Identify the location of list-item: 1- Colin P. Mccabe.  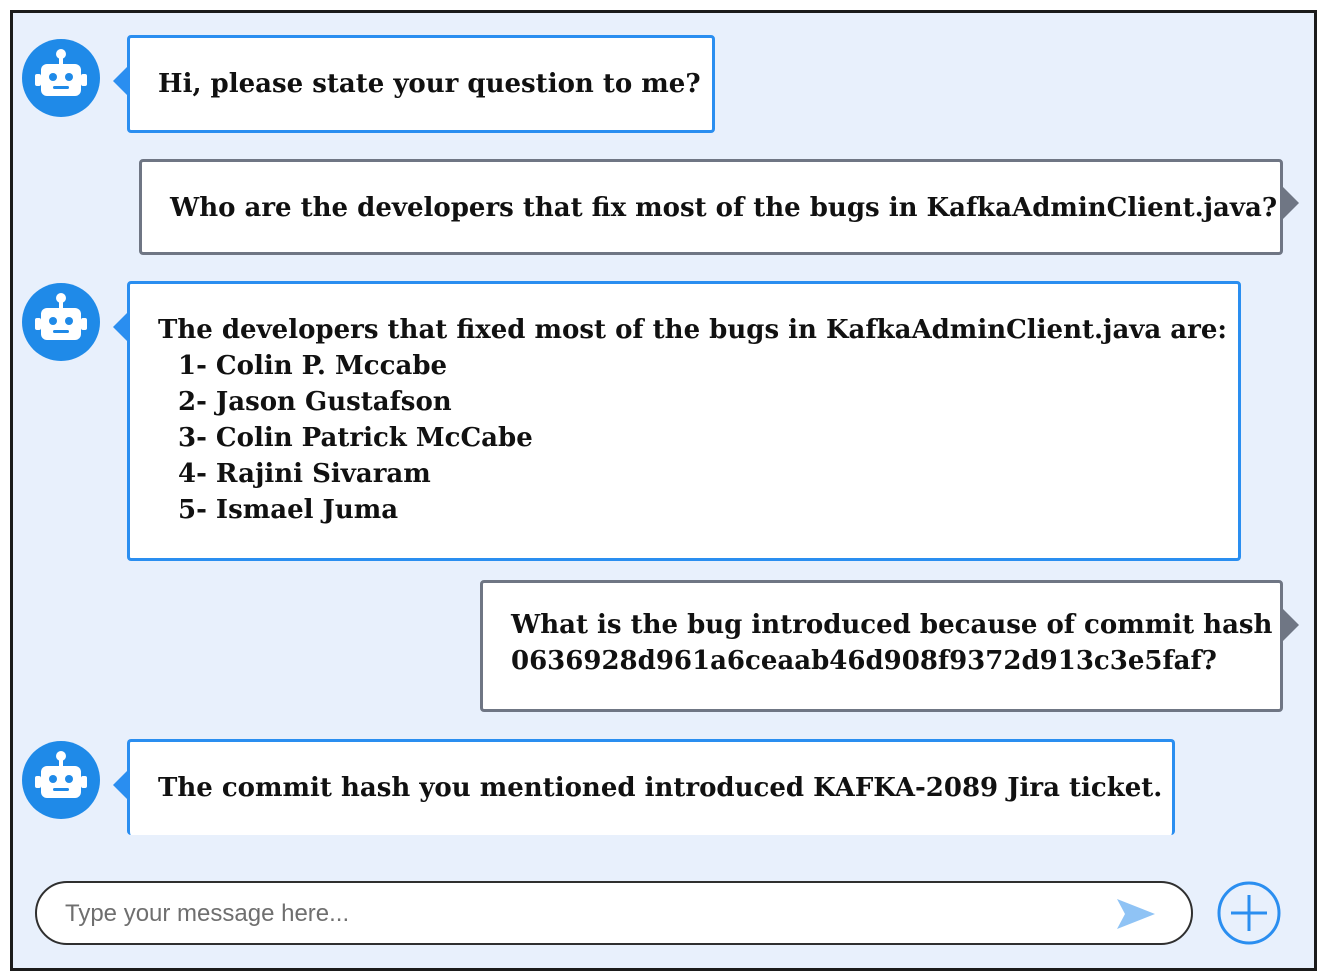
(313, 366).